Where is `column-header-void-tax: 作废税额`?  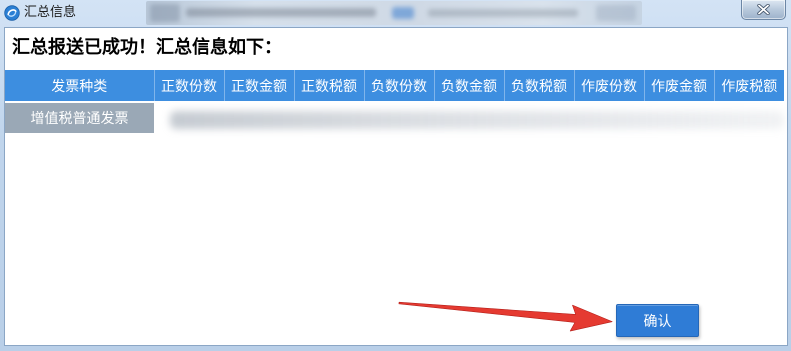 column-header-void-tax: 作废税额 is located at coordinates (748, 86).